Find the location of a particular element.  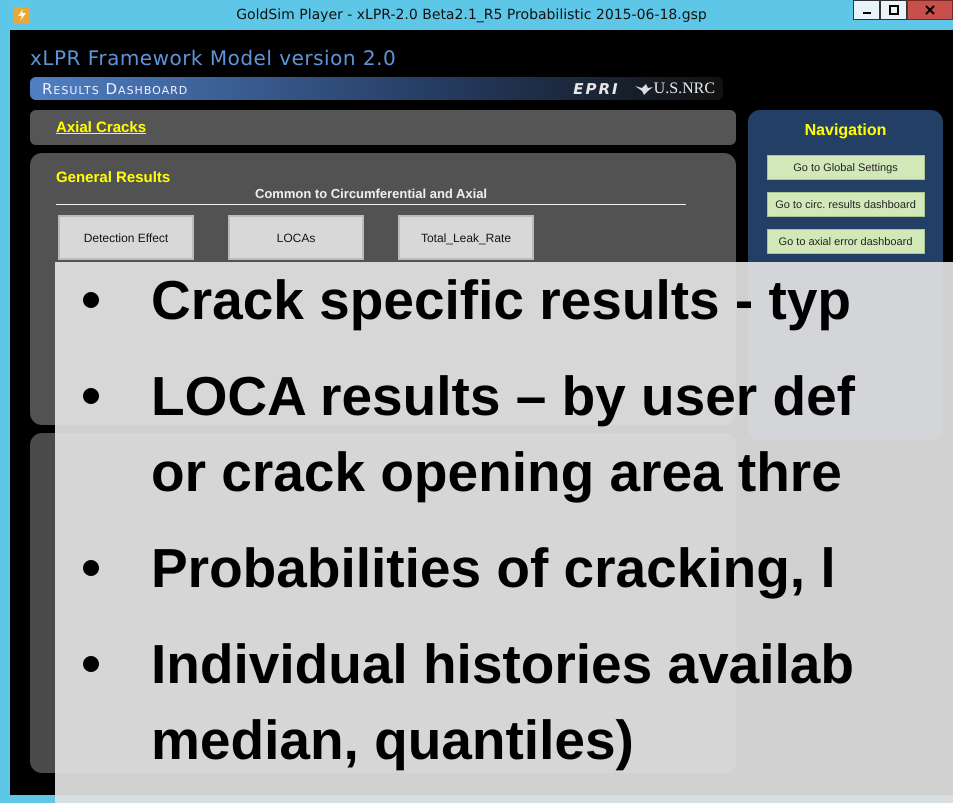

navigation-title: Navigation is located at coordinates (845, 131).